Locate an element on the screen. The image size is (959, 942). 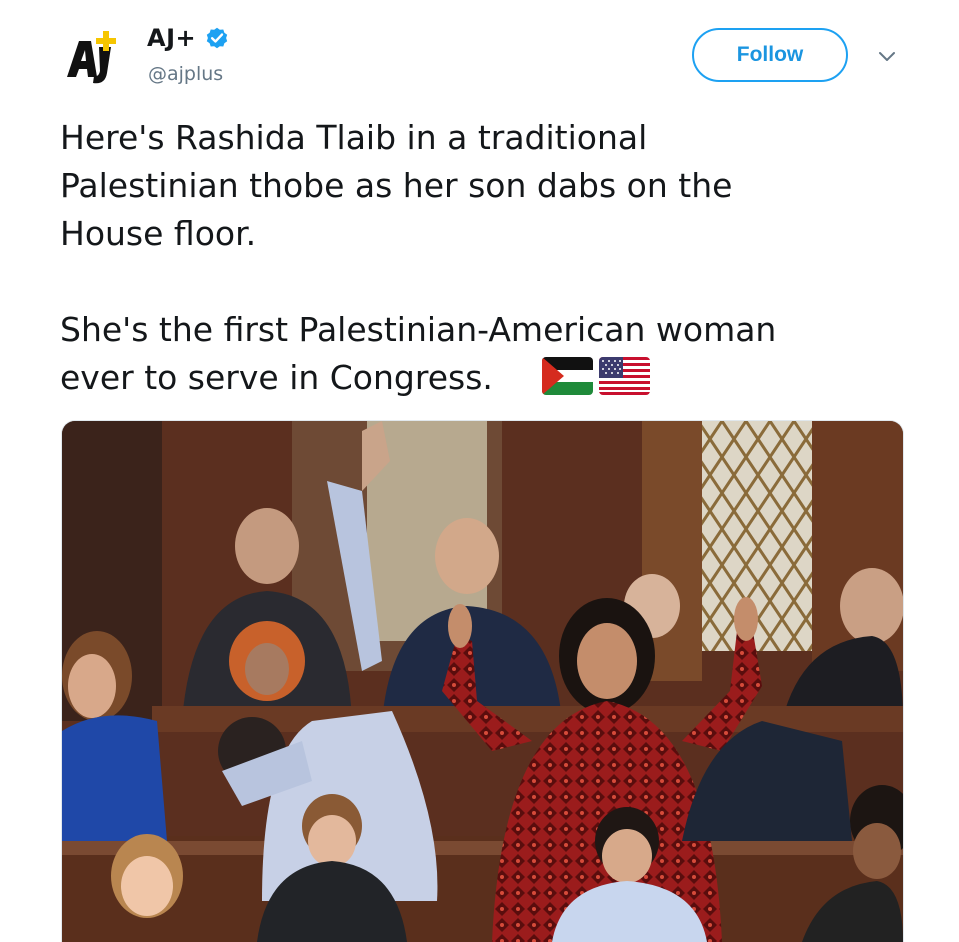
verified-badge-icon is located at coordinates (217, 38).